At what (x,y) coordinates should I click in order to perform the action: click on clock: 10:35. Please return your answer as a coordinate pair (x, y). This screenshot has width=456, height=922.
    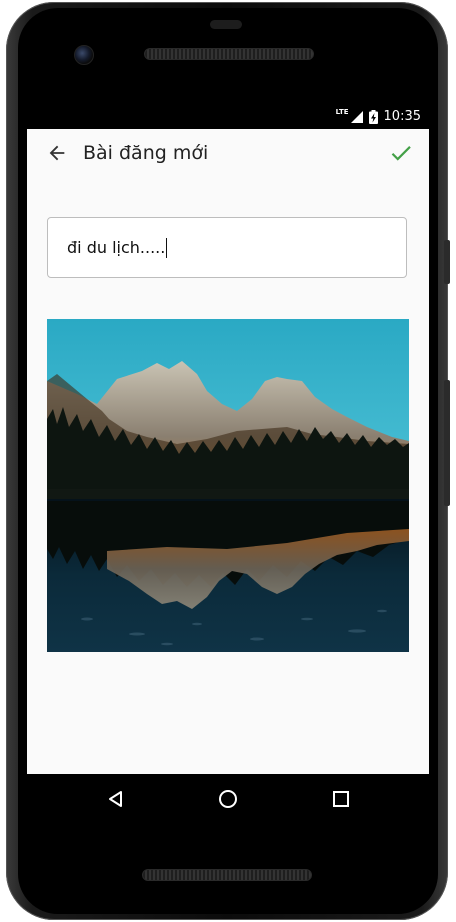
    Looking at the image, I should click on (402, 116).